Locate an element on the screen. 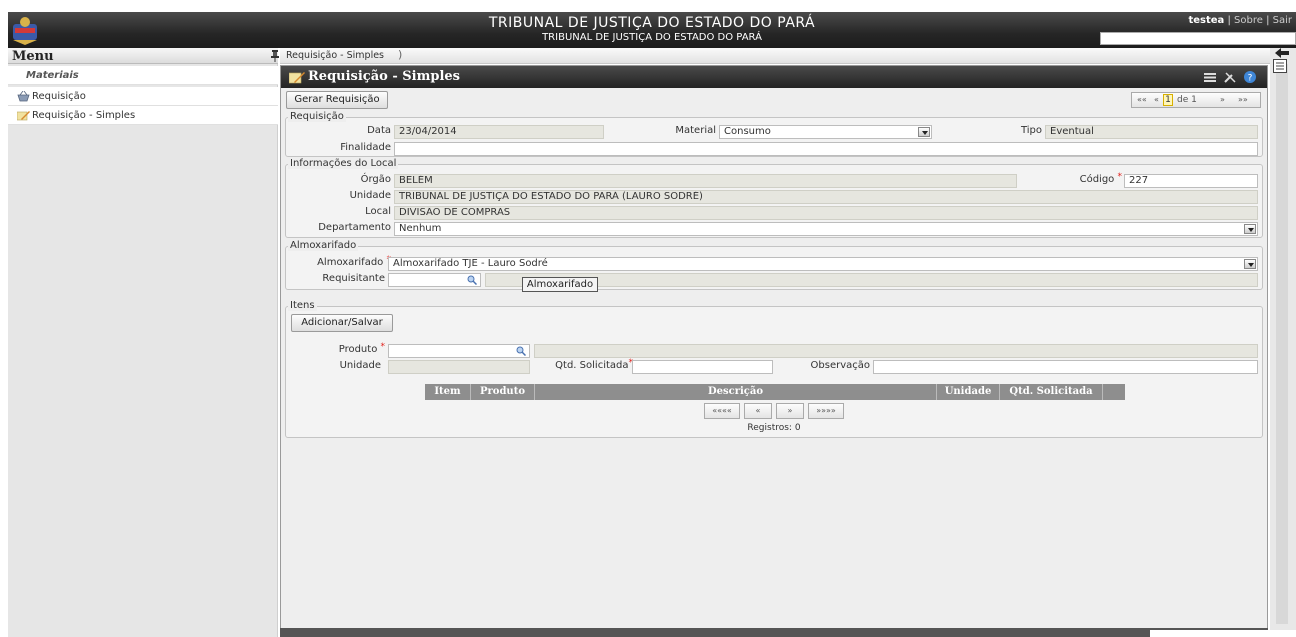 The image size is (1296, 637). requisitante-name-field is located at coordinates (871, 280).